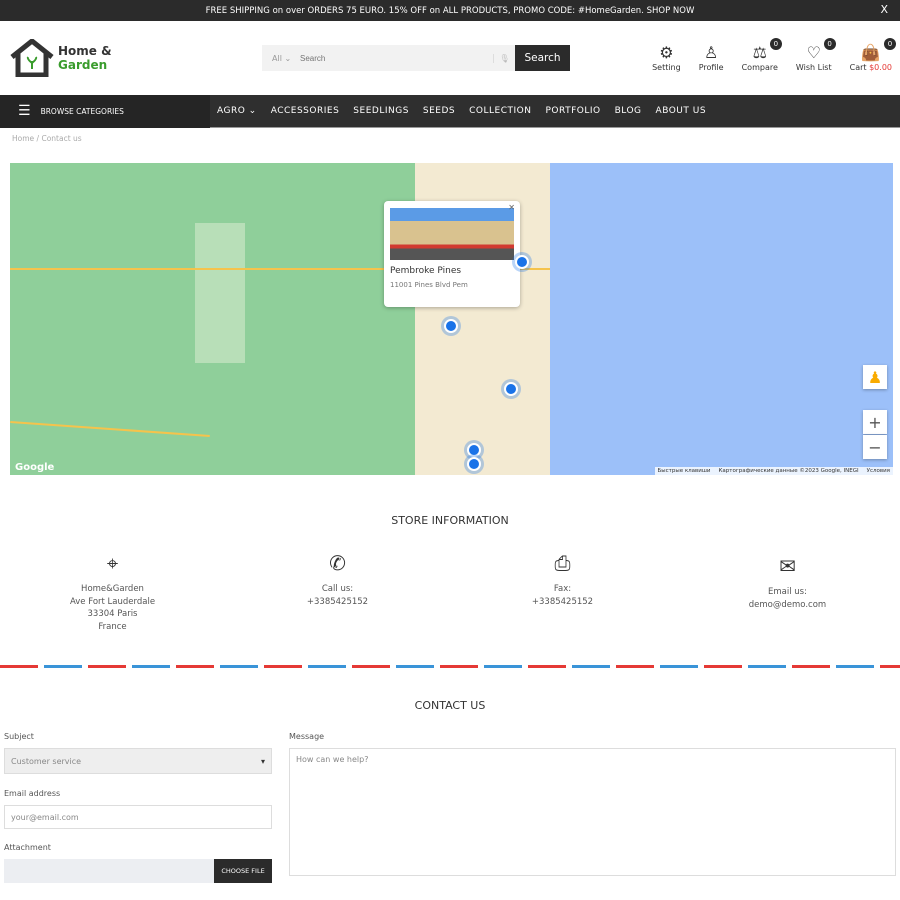 The image size is (900, 900). I want to click on wishlist-count: 0, so click(829, 44).